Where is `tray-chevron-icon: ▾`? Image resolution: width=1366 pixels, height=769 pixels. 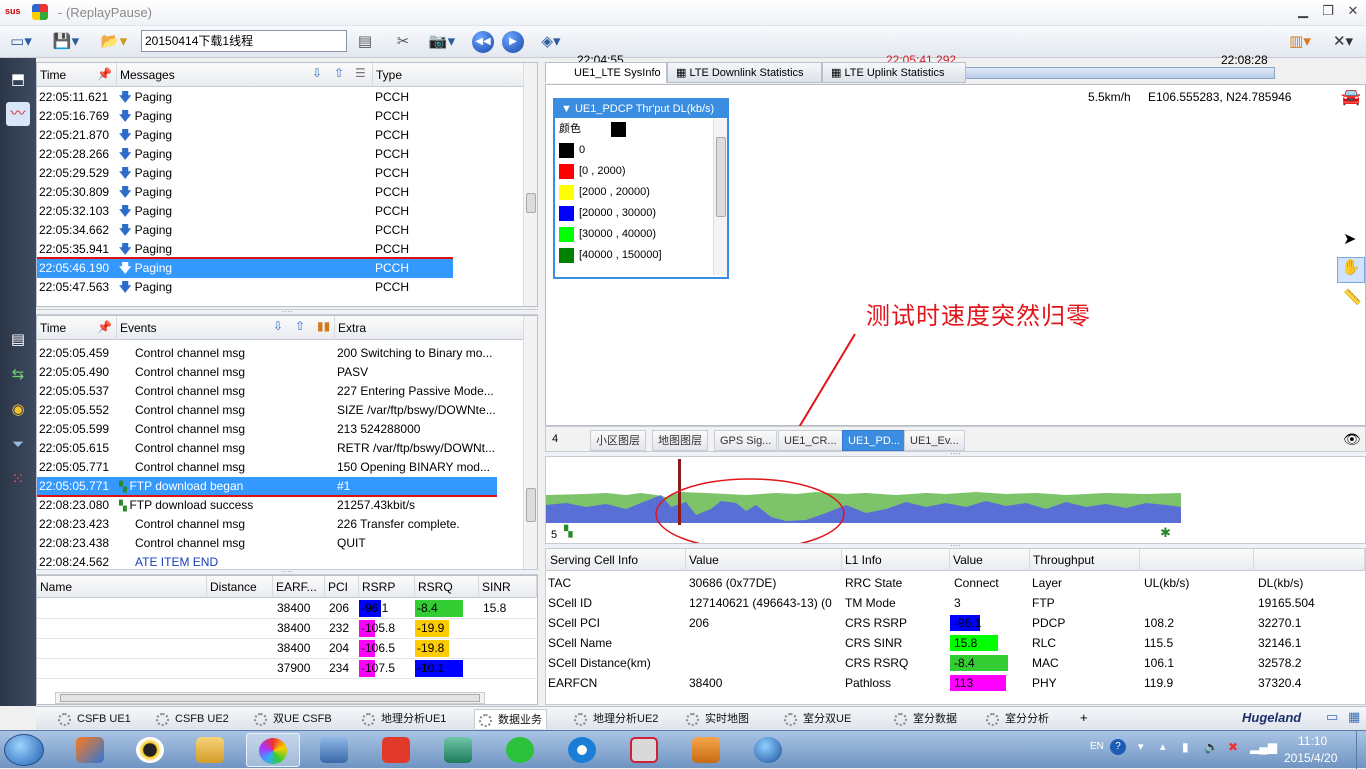 tray-chevron-icon: ▾ is located at coordinates (1141, 746).